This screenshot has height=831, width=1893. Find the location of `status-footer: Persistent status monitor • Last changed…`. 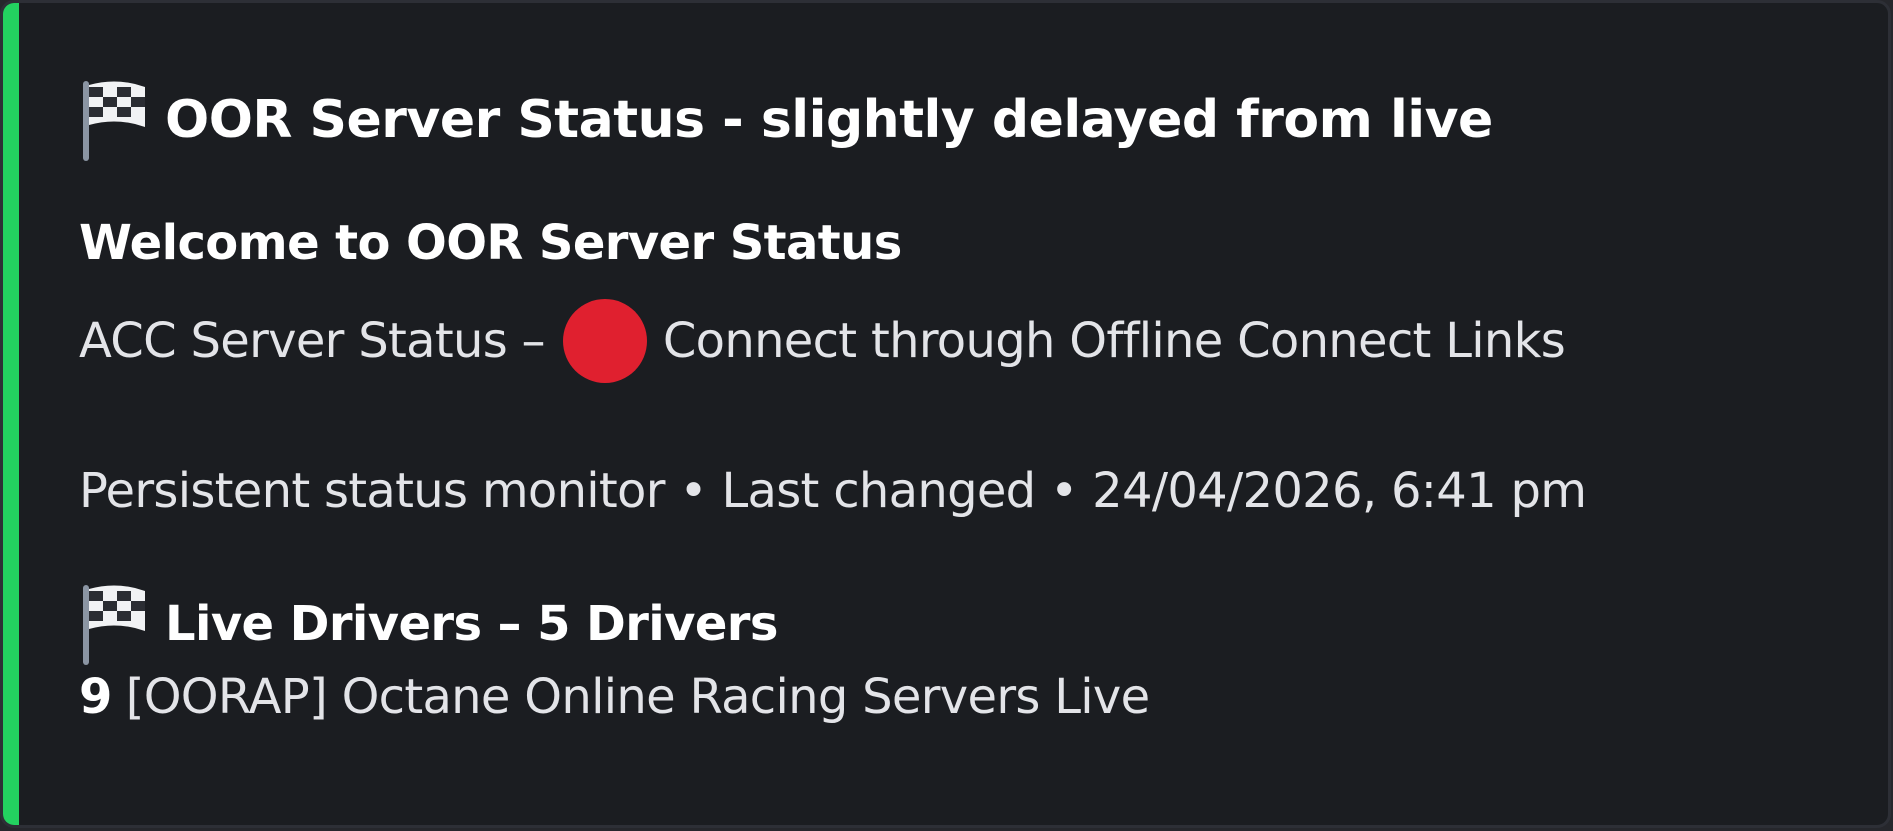

status-footer: Persistent status monitor • Last changed… is located at coordinates (833, 491).